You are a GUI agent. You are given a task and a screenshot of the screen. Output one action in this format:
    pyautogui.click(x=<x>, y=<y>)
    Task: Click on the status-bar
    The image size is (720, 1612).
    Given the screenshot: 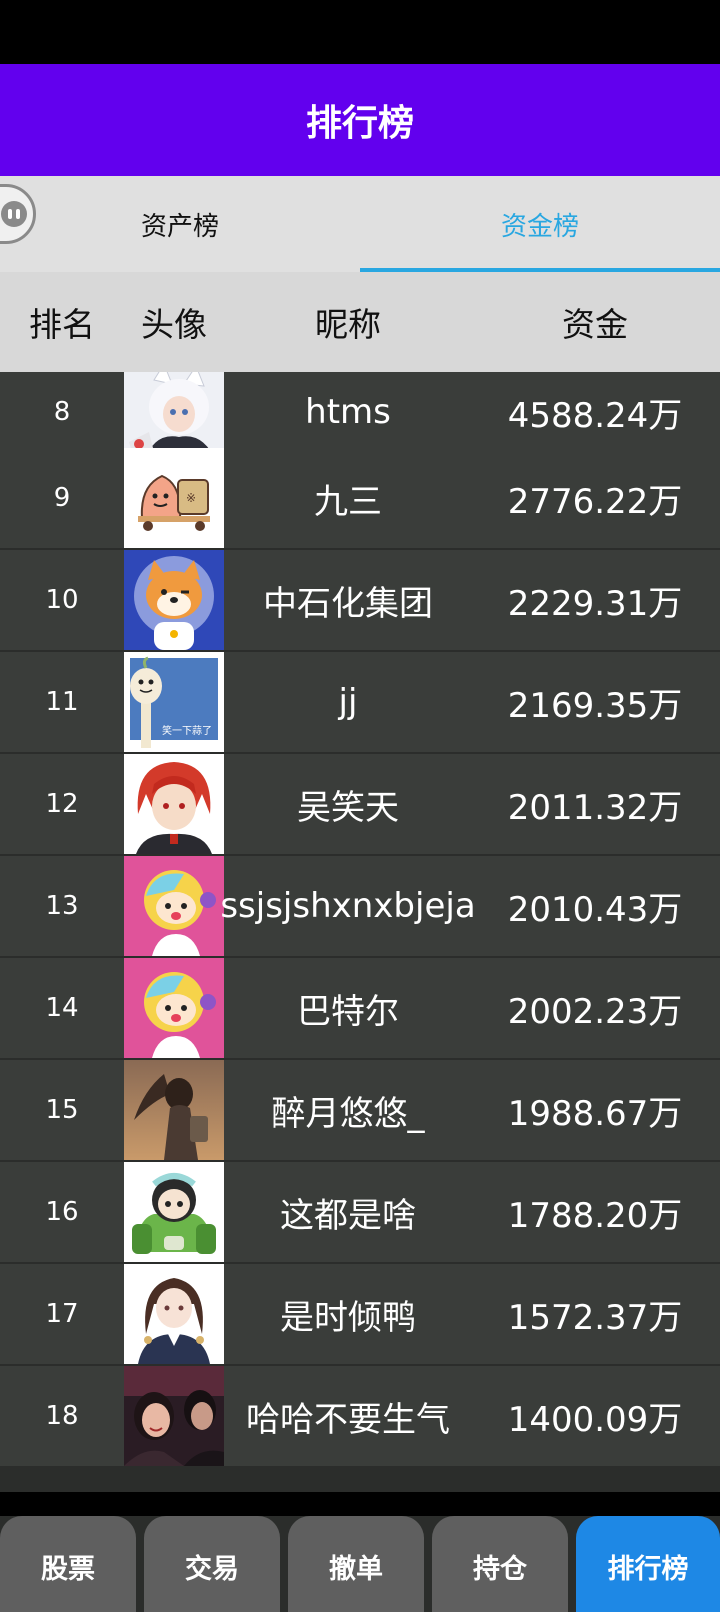 What is the action you would take?
    pyautogui.click(x=360, y=32)
    